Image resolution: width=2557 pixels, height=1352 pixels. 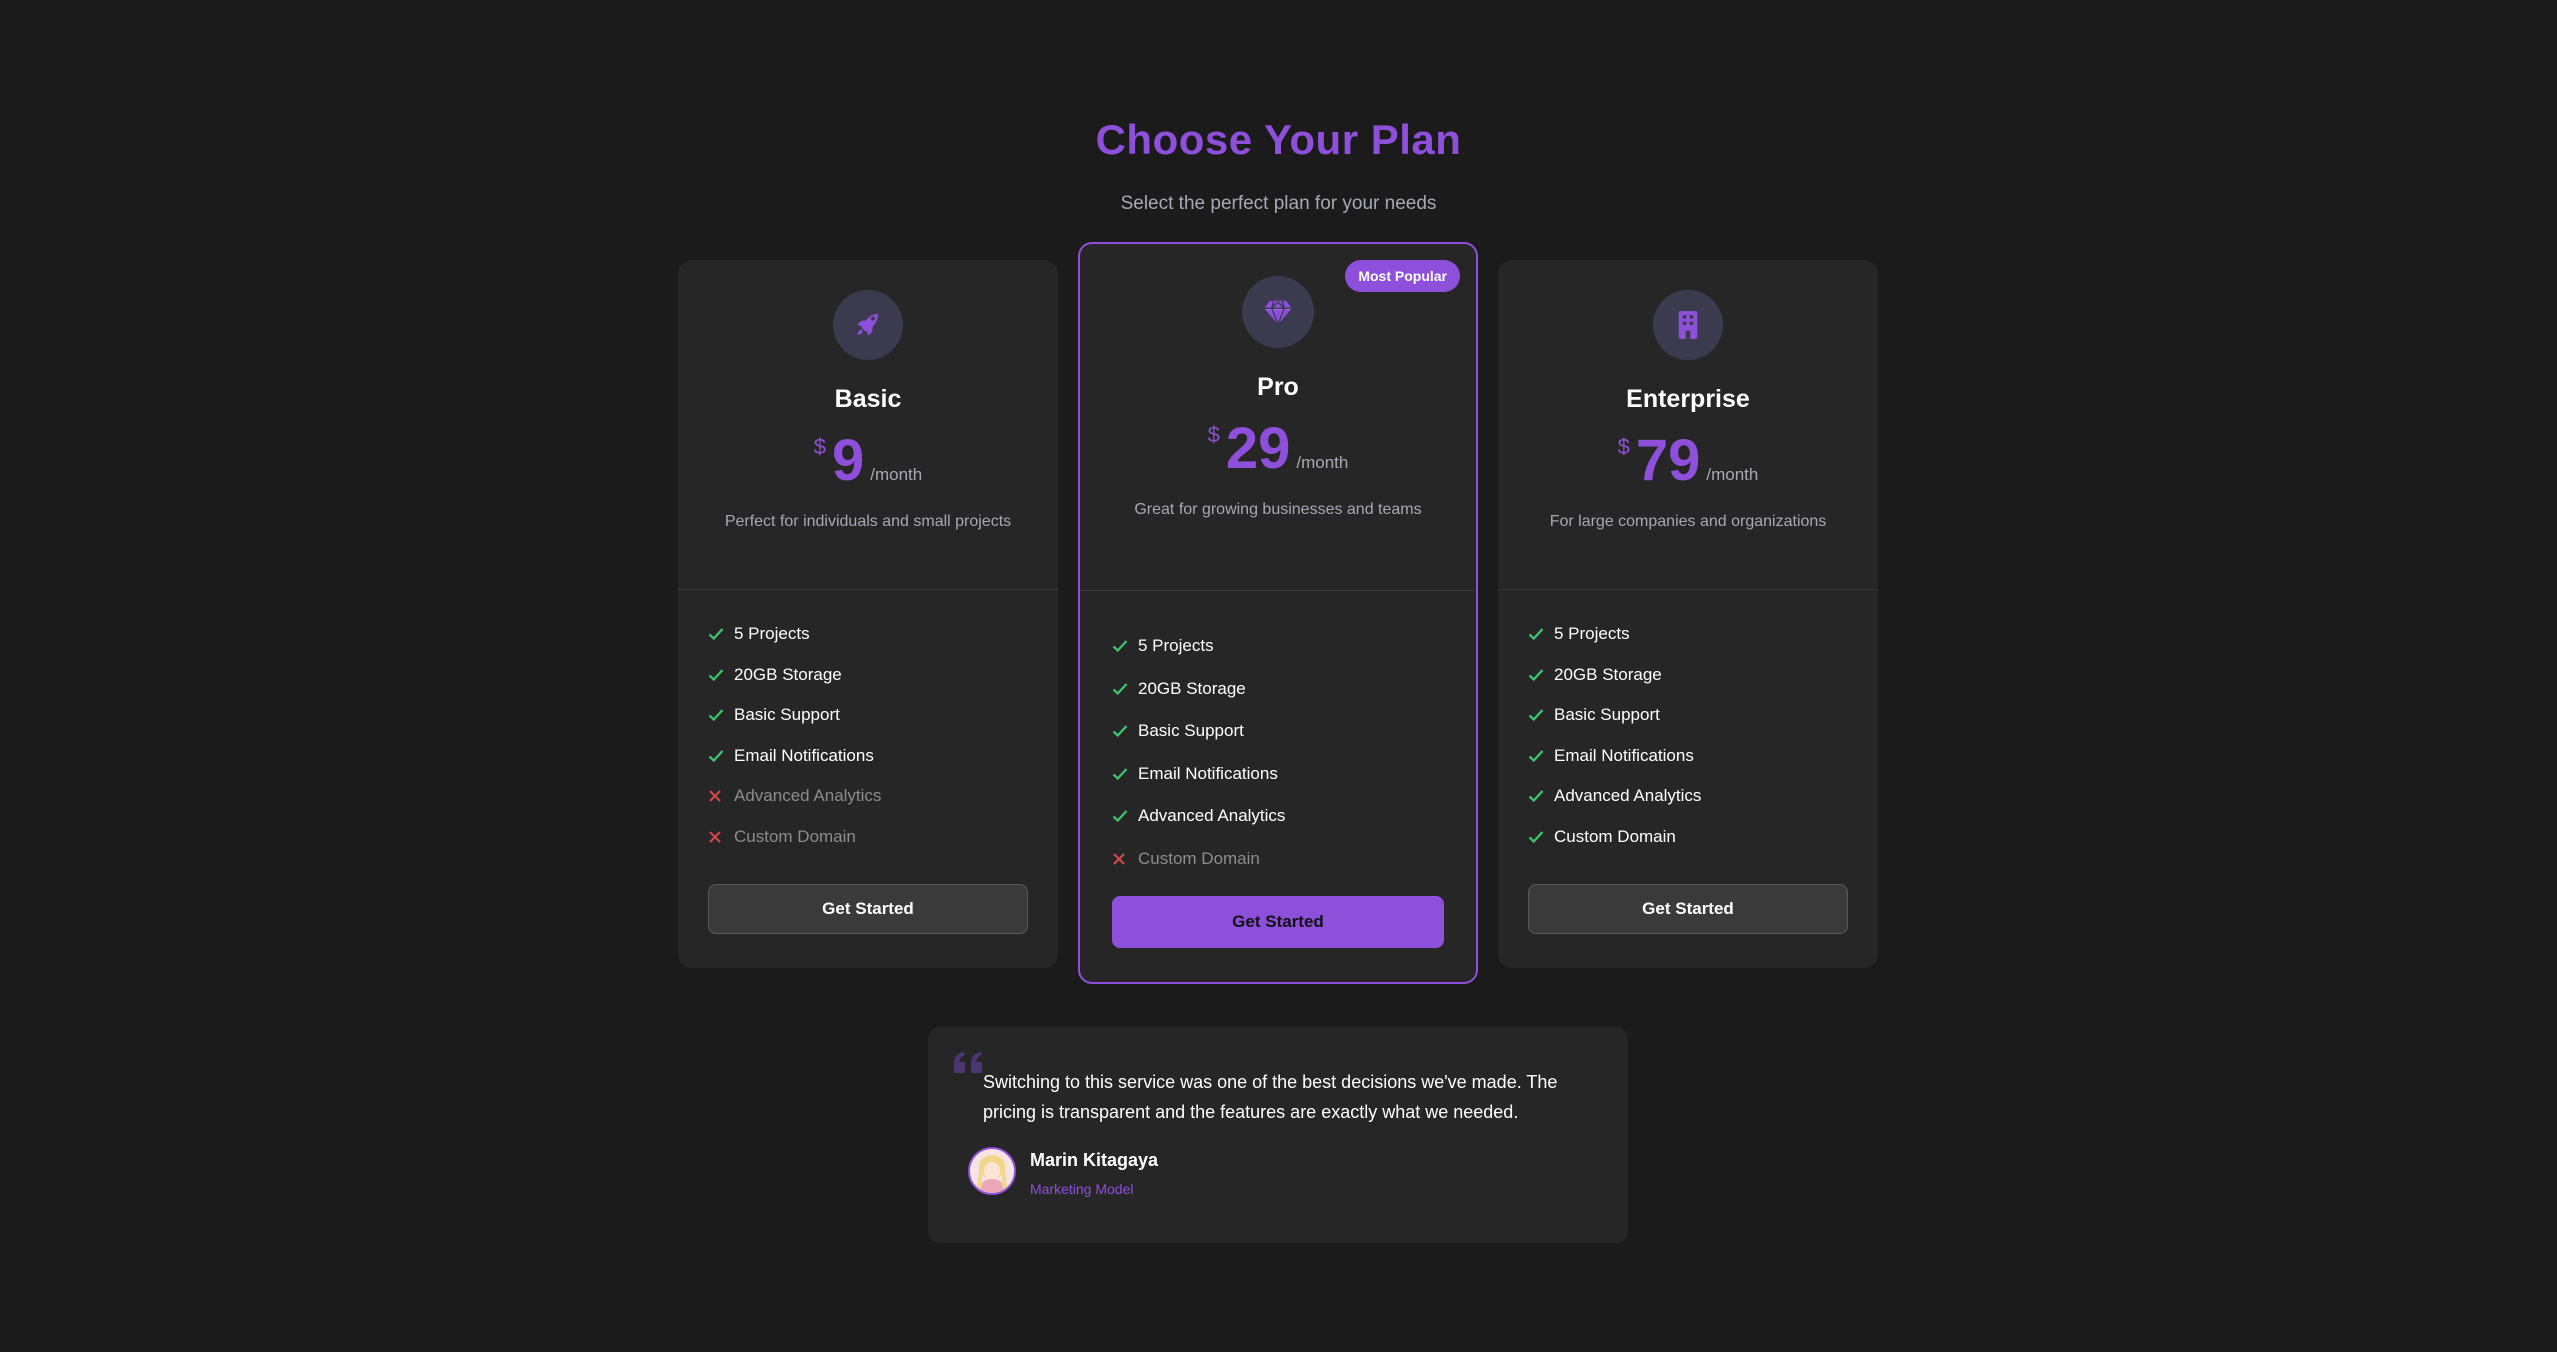 What do you see at coordinates (1688, 399) in the screenshot?
I see `plan-name: Enterprise` at bounding box center [1688, 399].